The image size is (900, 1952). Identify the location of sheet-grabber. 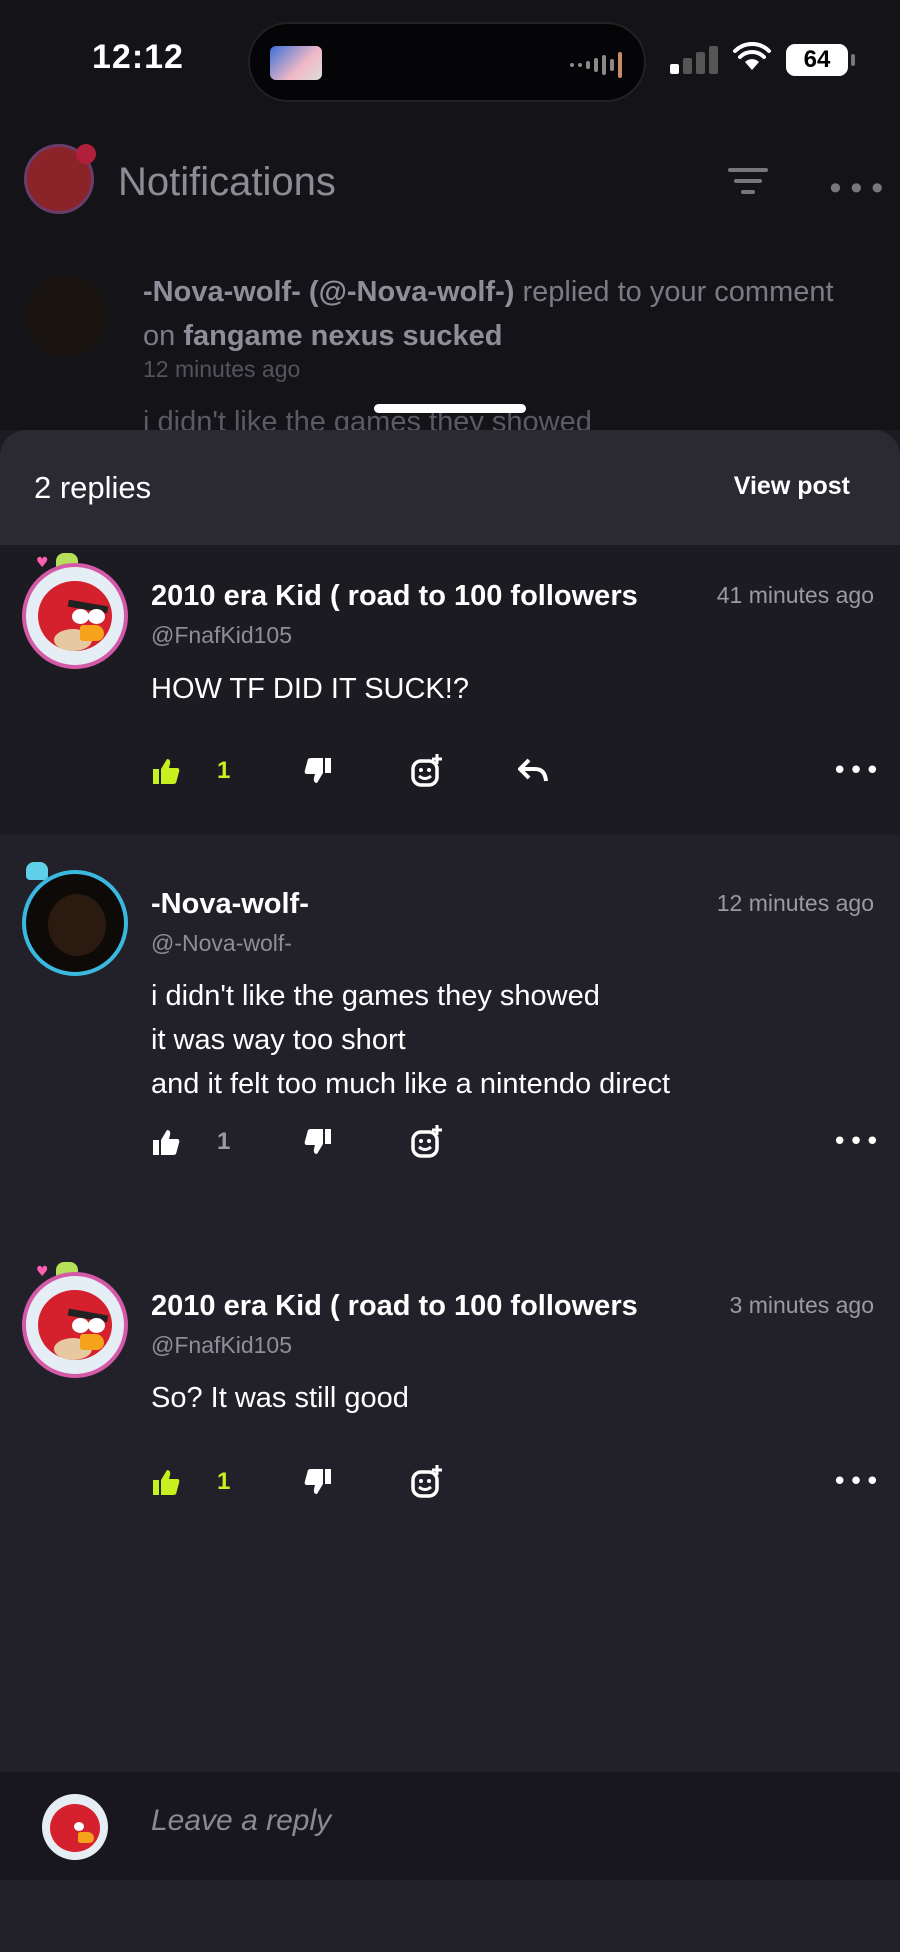
(450, 408).